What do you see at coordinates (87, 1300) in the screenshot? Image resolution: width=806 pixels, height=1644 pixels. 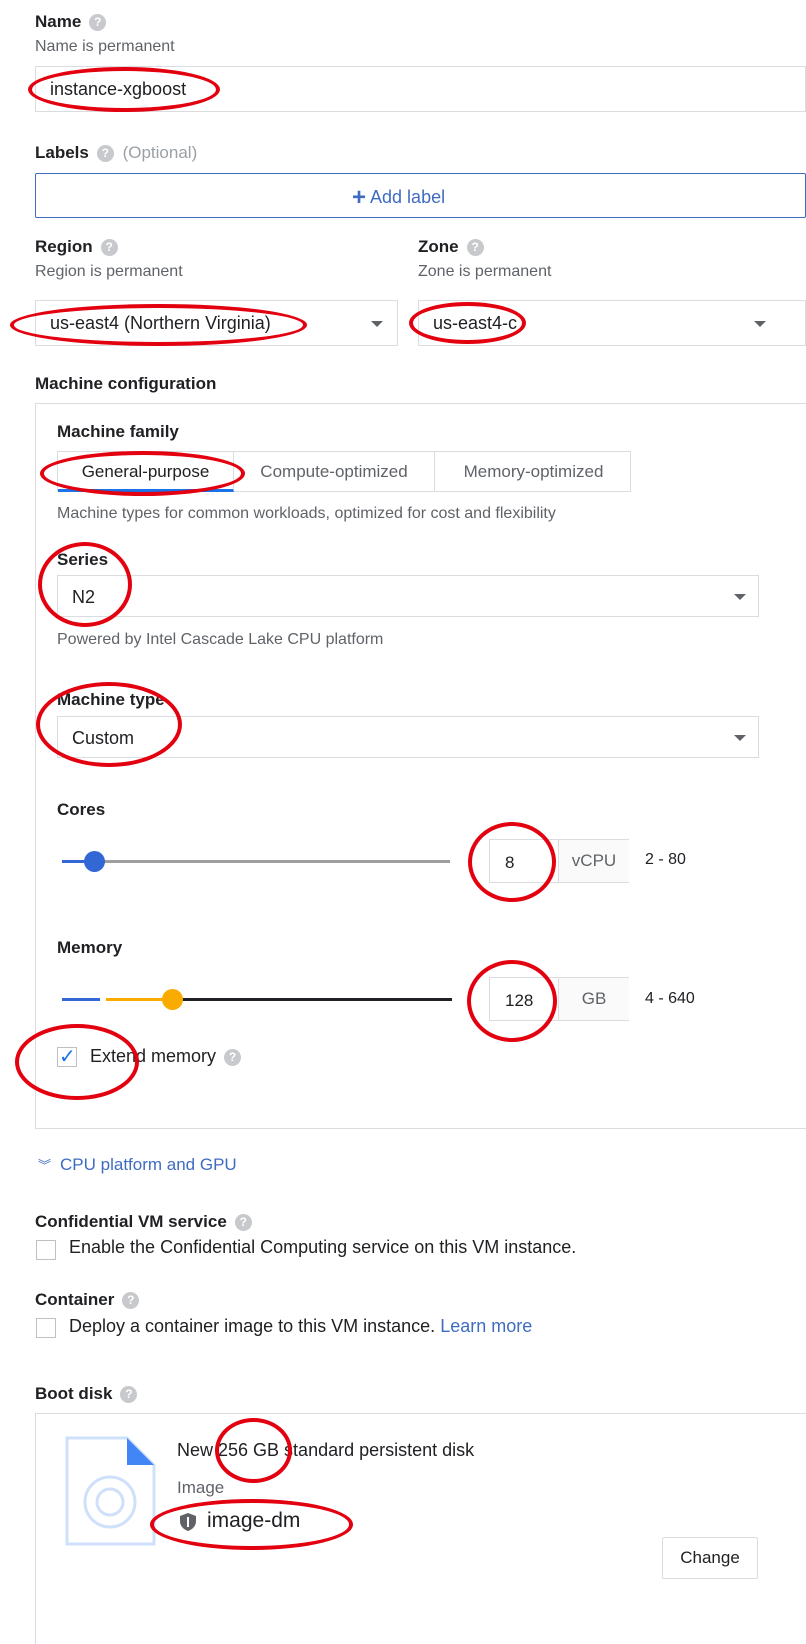 I see `container-label: Container?` at bounding box center [87, 1300].